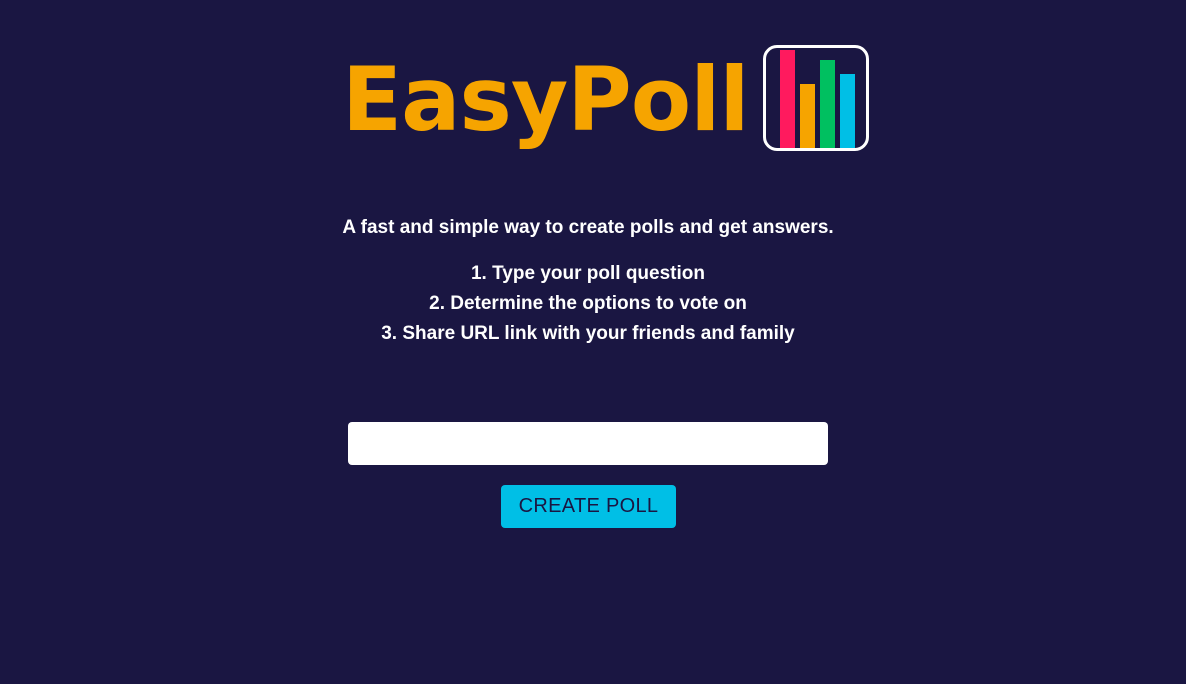 The image size is (1186, 684). I want to click on step-item: 2. Determine the options to vote on, so click(588, 303).